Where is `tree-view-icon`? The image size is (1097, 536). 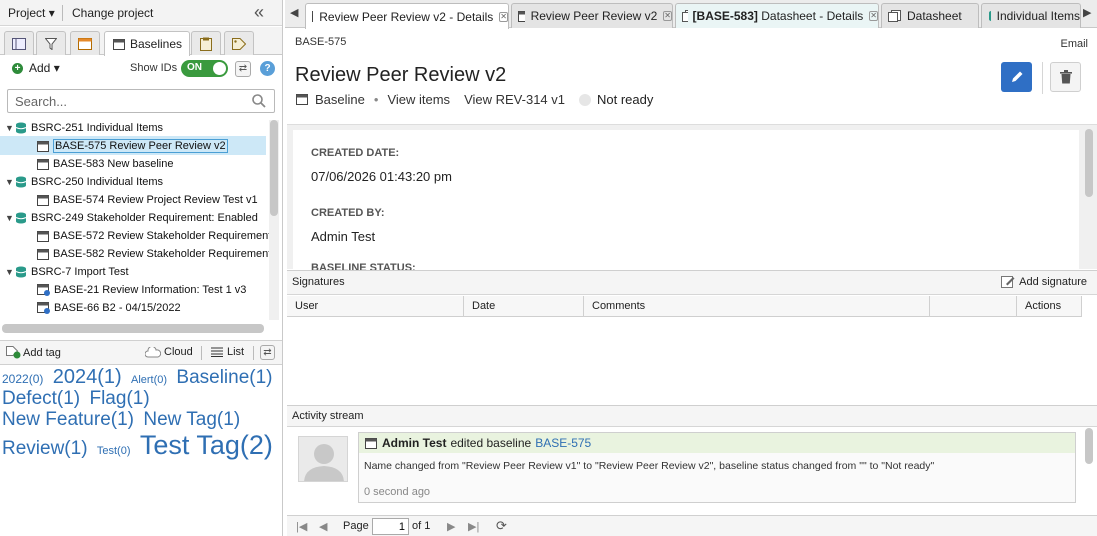
tree-view-icon is located at coordinates (19, 43).